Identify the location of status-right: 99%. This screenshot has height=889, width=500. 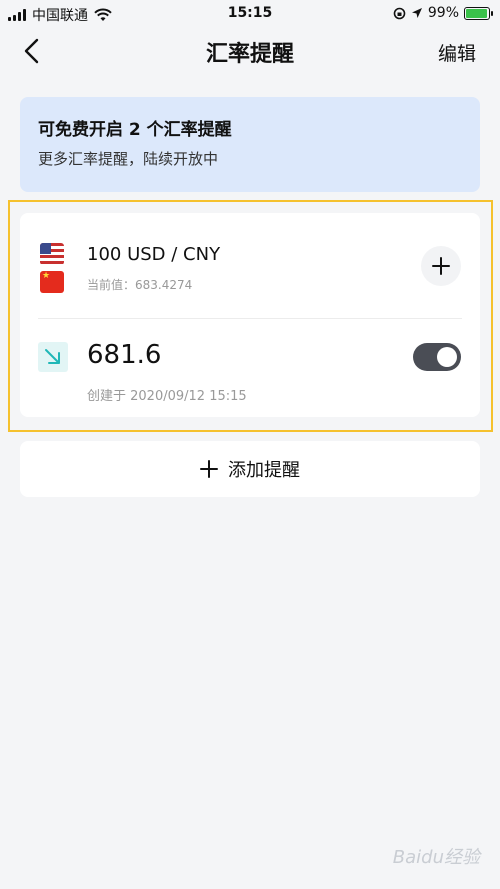
(443, 13).